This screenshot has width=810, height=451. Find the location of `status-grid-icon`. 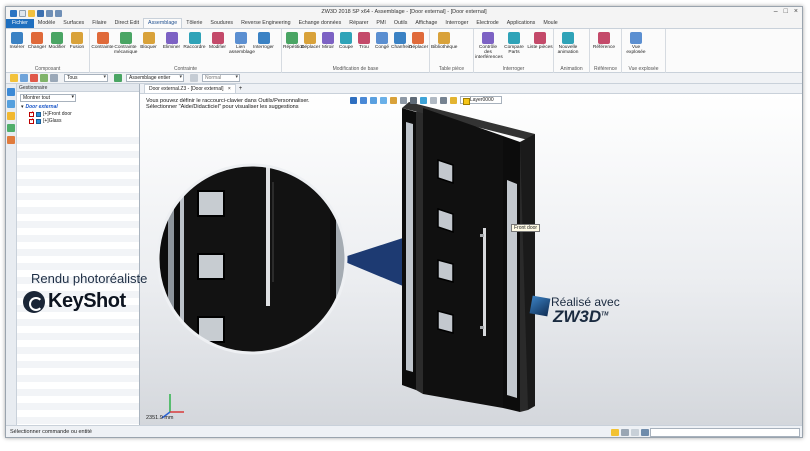

status-grid-icon is located at coordinates (625, 432).